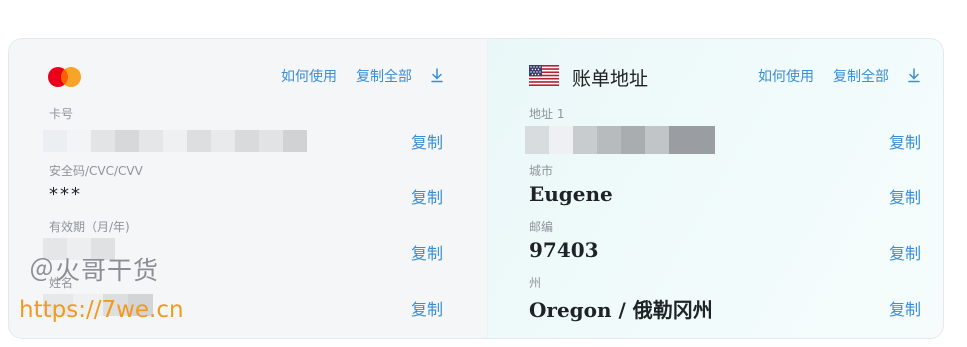 The height and width of the screenshot is (347, 967). What do you see at coordinates (535, 283) in the screenshot?
I see `state-label: 州` at bounding box center [535, 283].